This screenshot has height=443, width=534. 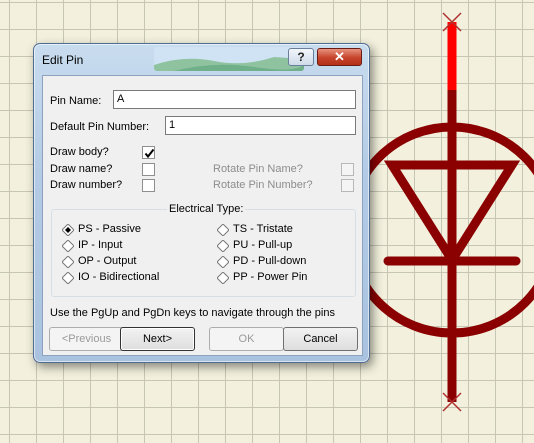 I want to click on pin-name-label: Pin Name:, so click(x=76, y=101).